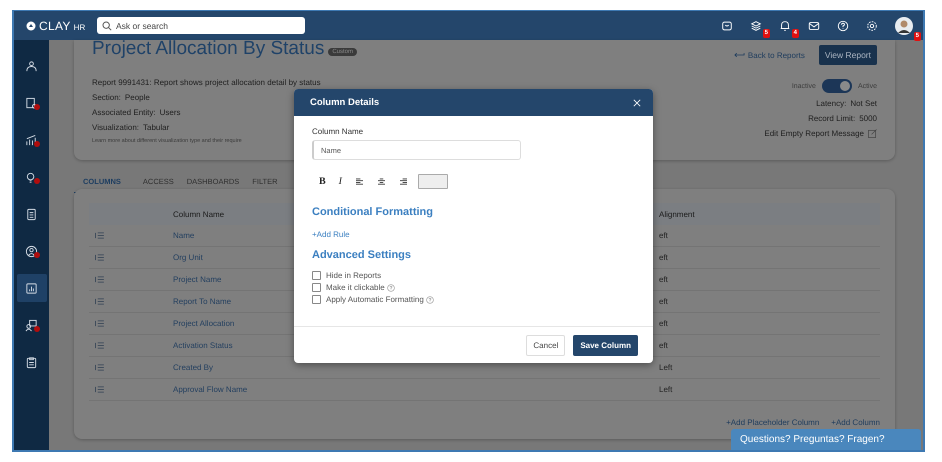 The image size is (942, 462). Describe the element at coordinates (375, 299) in the screenshot. I see `option-label: Apply Automatic Formatting` at that location.